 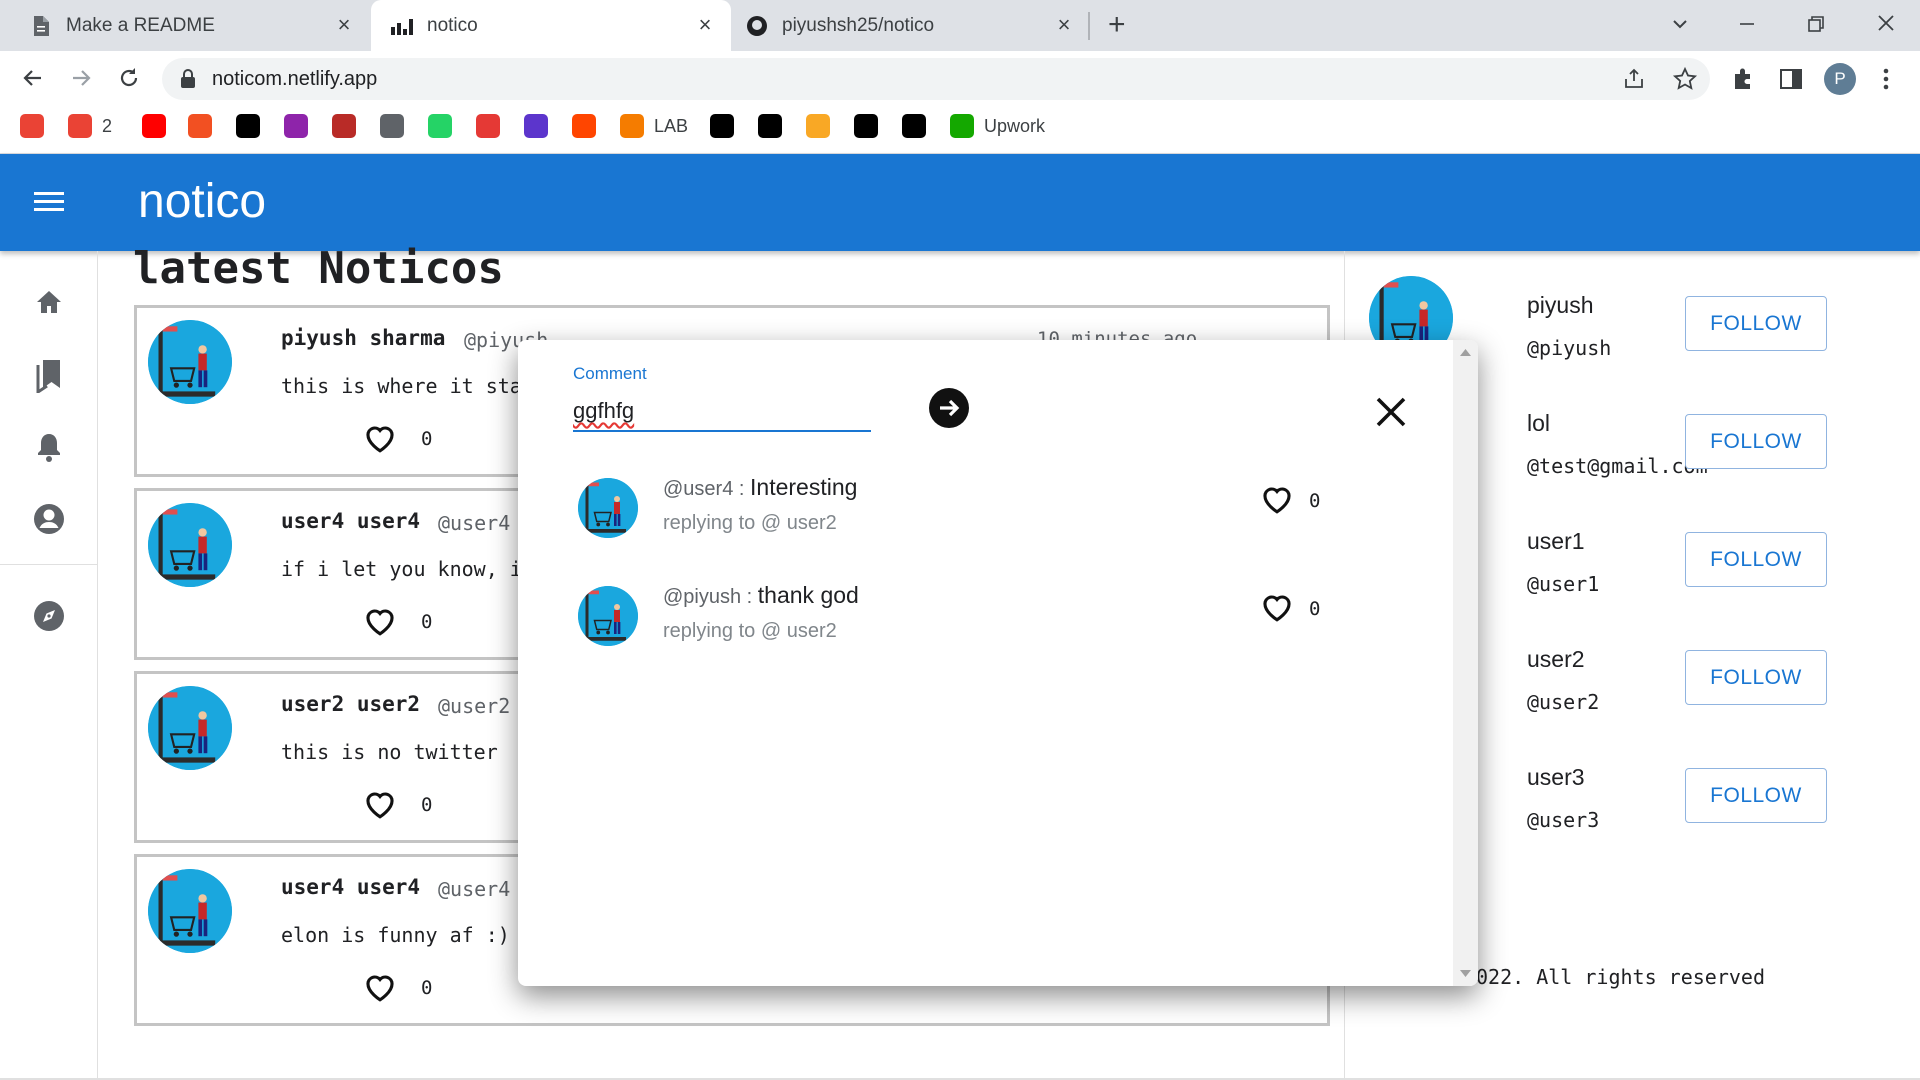 What do you see at coordinates (49, 376) in the screenshot?
I see `bookmarks-icon` at bounding box center [49, 376].